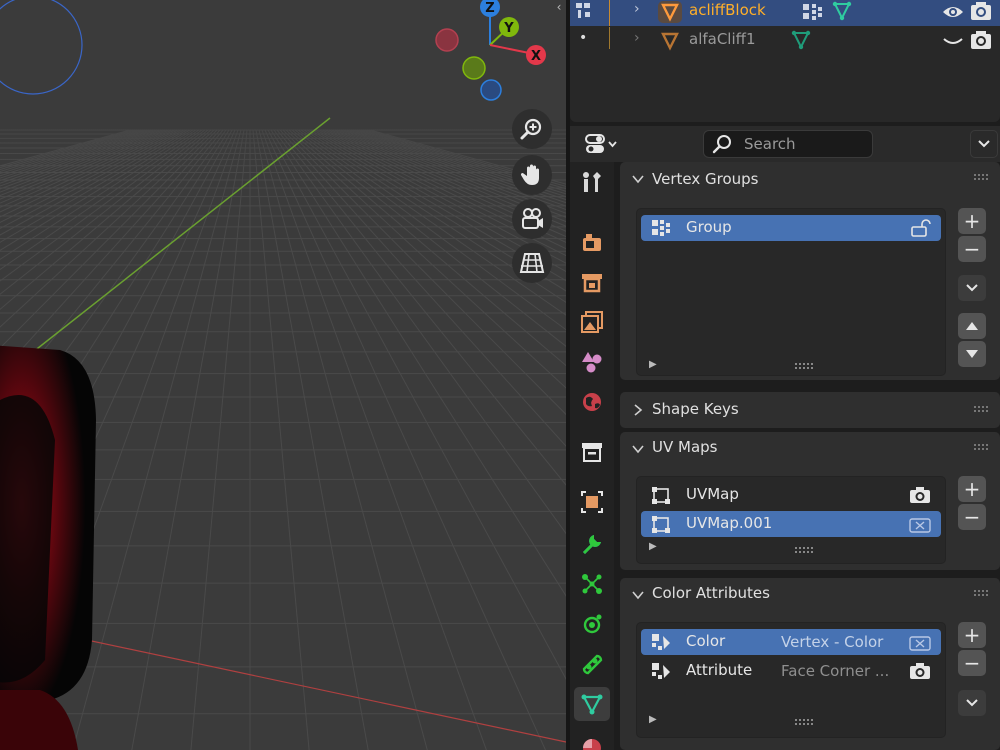 The image size is (1000, 750). I want to click on vertex-group-specials-button, so click(972, 288).